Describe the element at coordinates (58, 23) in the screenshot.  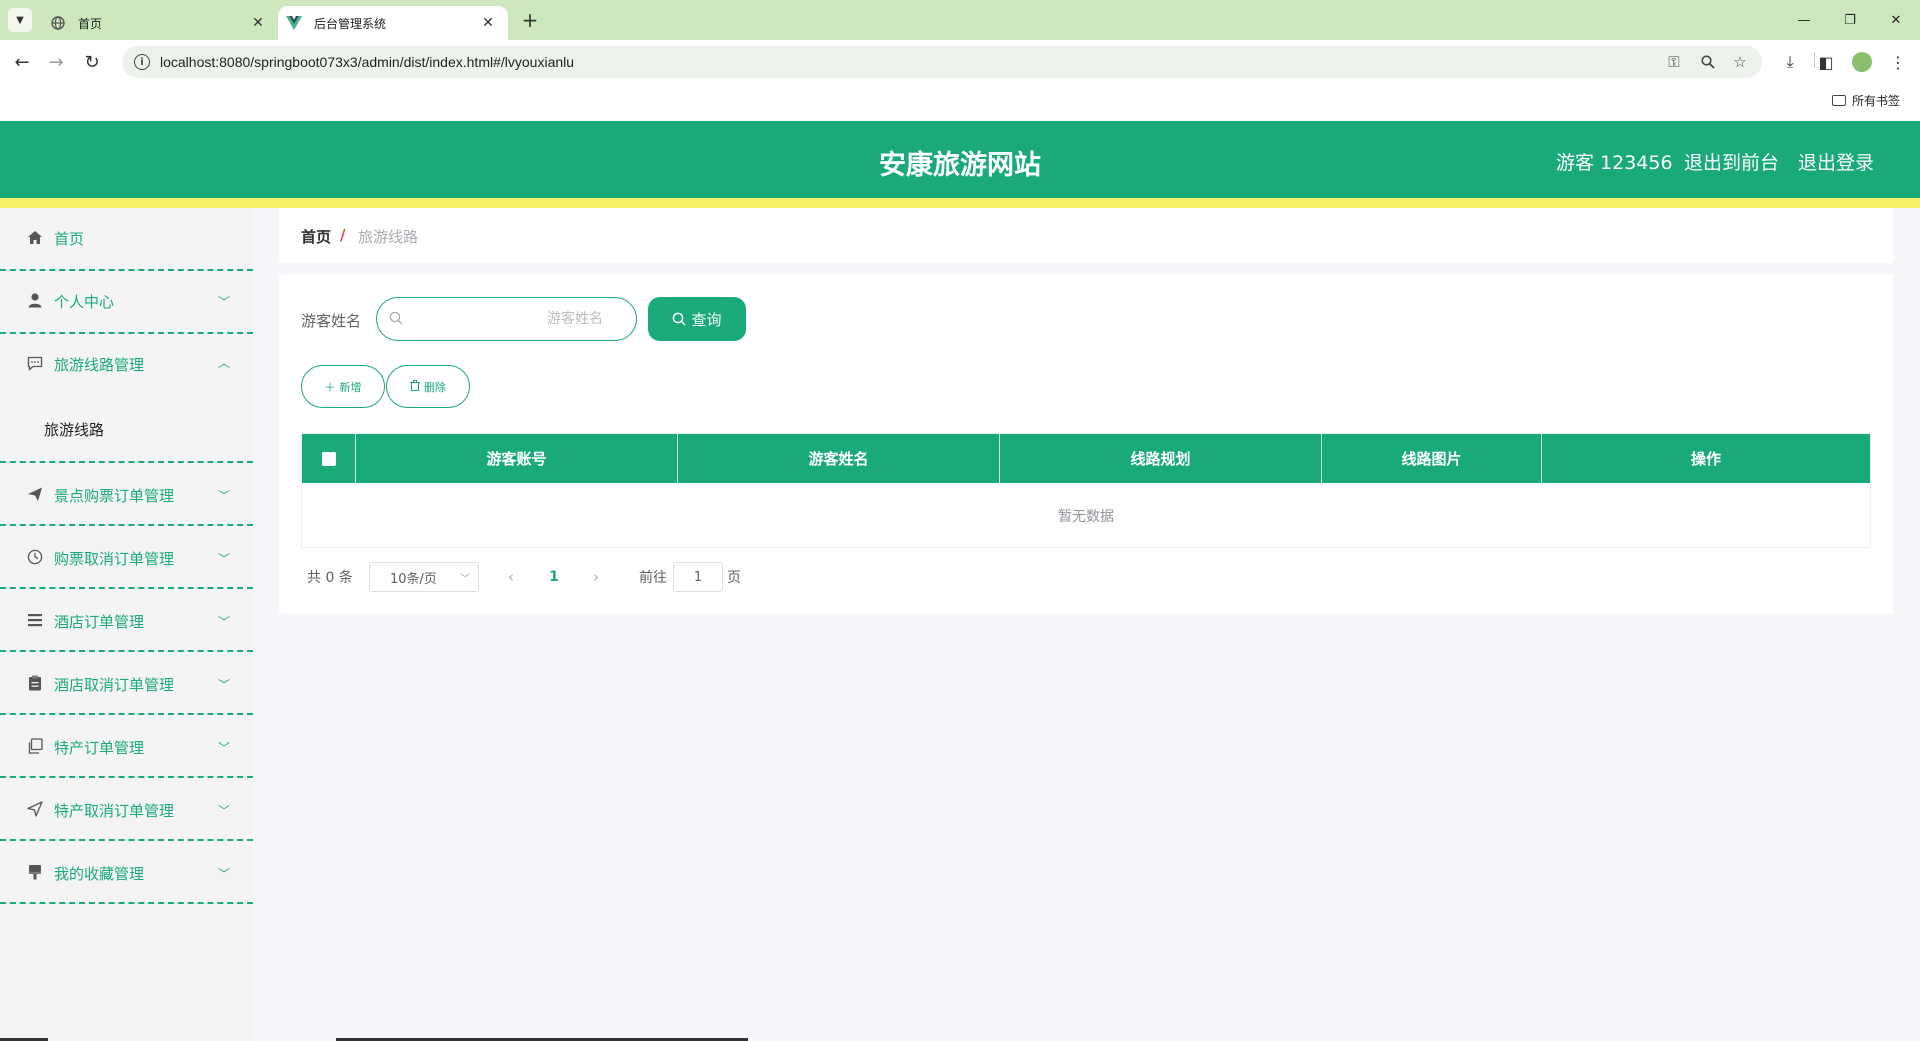
I see `globe-icon` at that location.